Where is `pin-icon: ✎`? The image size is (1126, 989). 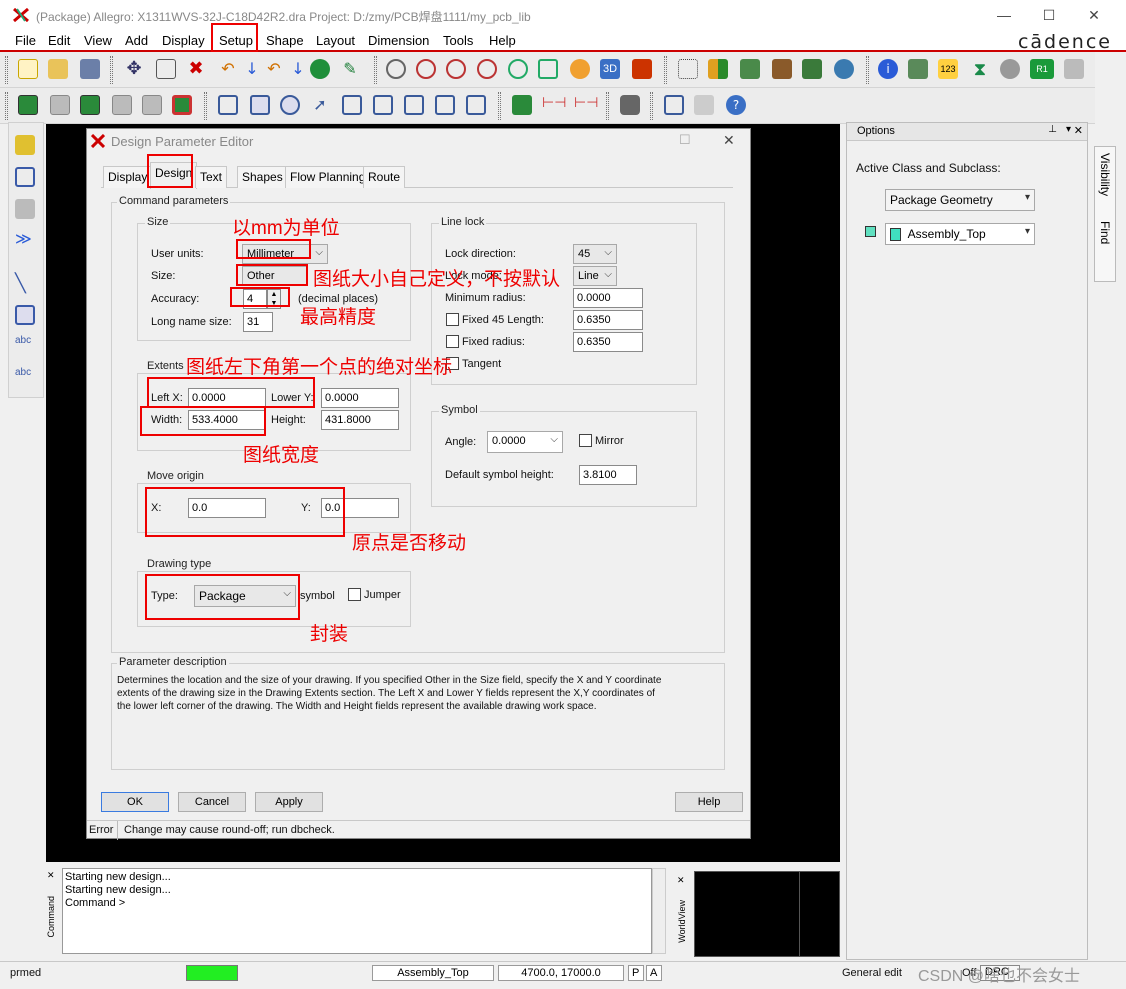 pin-icon: ✎ is located at coordinates (350, 69).